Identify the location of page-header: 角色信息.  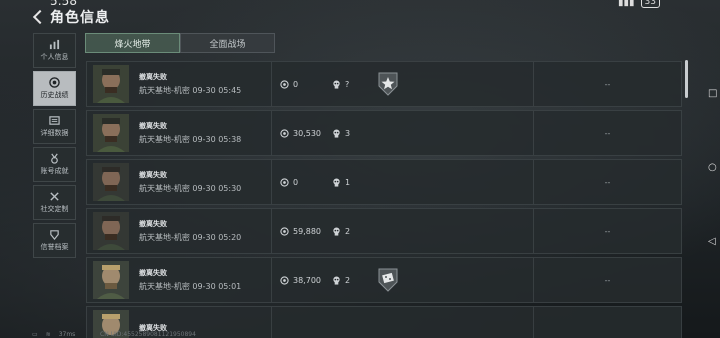
(71, 17).